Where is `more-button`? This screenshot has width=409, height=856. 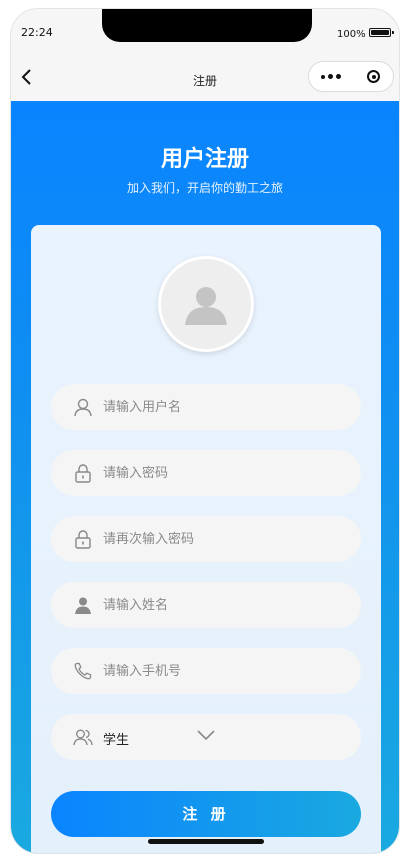 more-button is located at coordinates (330, 76).